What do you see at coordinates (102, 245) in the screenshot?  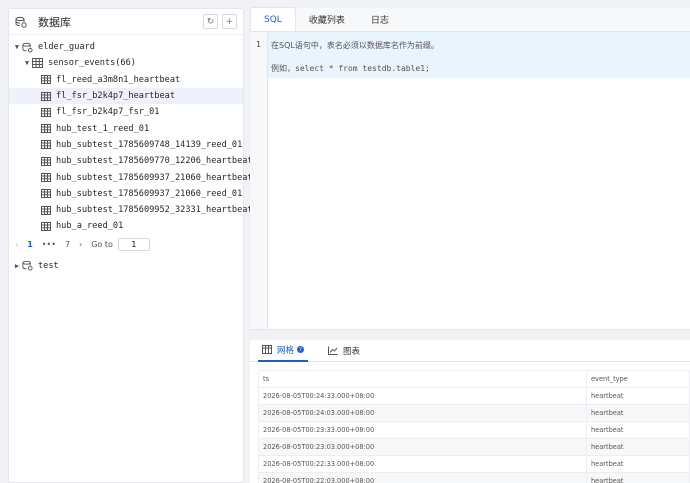 I see `goto-label: Go to` at bounding box center [102, 245].